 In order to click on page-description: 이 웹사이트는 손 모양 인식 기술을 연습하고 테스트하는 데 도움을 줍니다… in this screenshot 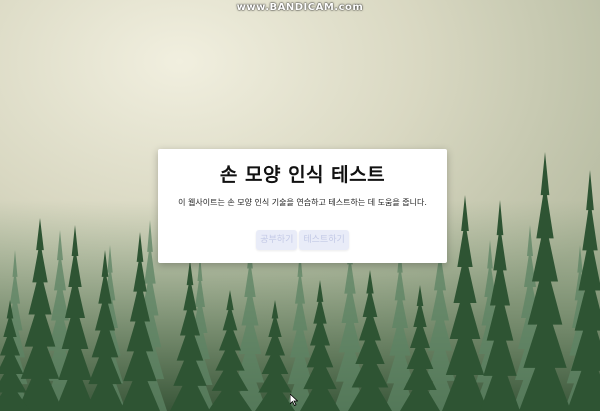, I will do `click(302, 202)`.